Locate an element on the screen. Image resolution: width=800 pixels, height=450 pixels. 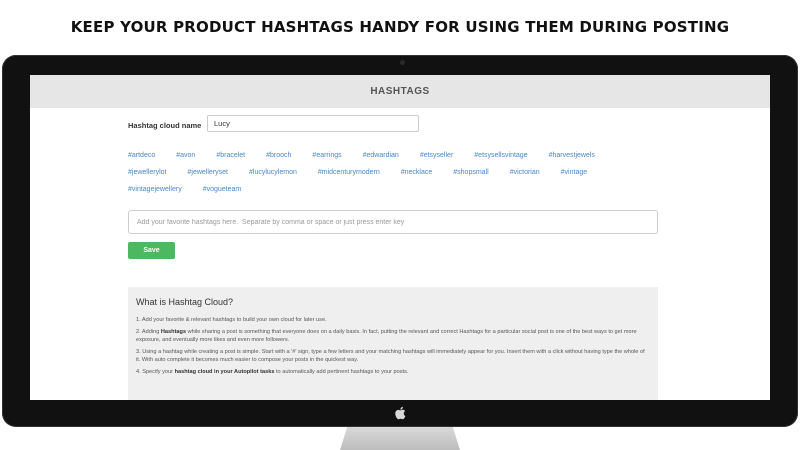
hashtag-item: #edwardian is located at coordinates (381, 156).